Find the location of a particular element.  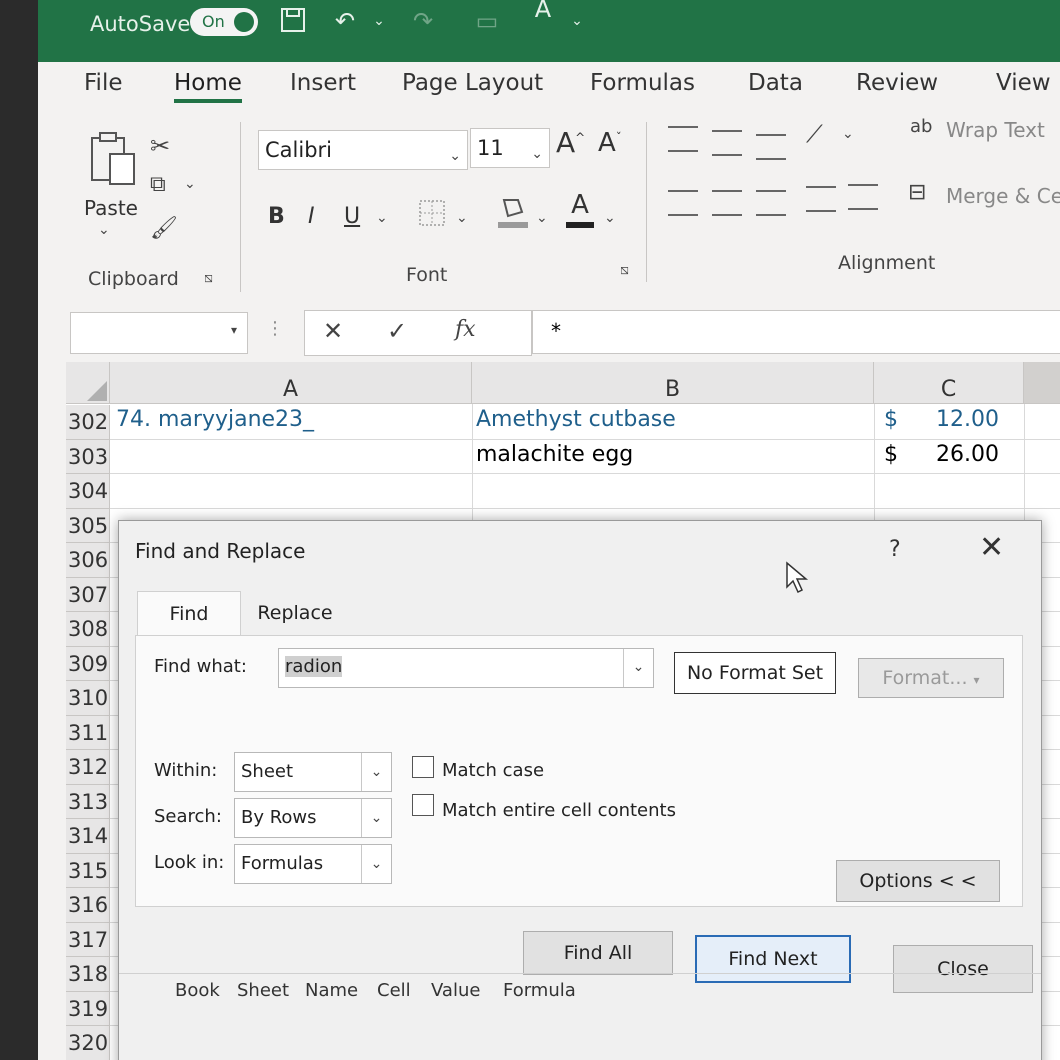

paste-icon is located at coordinates (113, 158).